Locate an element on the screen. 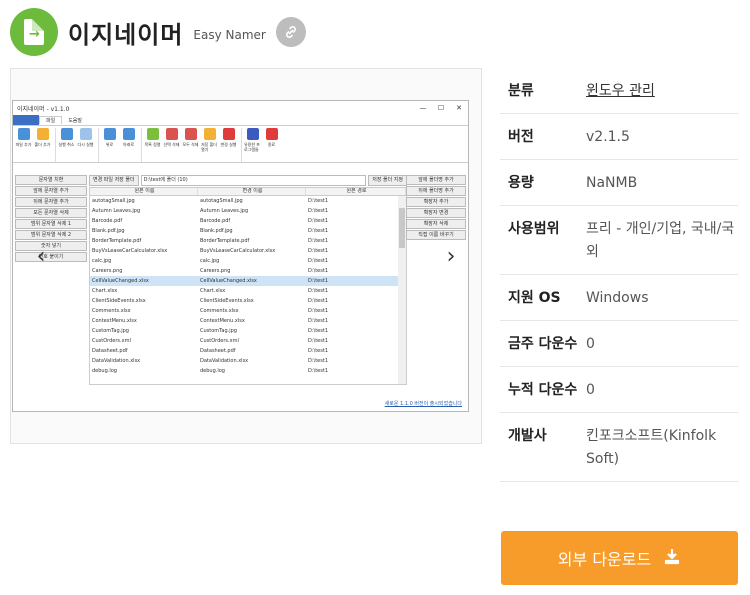 This screenshot has height=595, width=750. info-row: 버전 v2.1.5 is located at coordinates (619, 137).